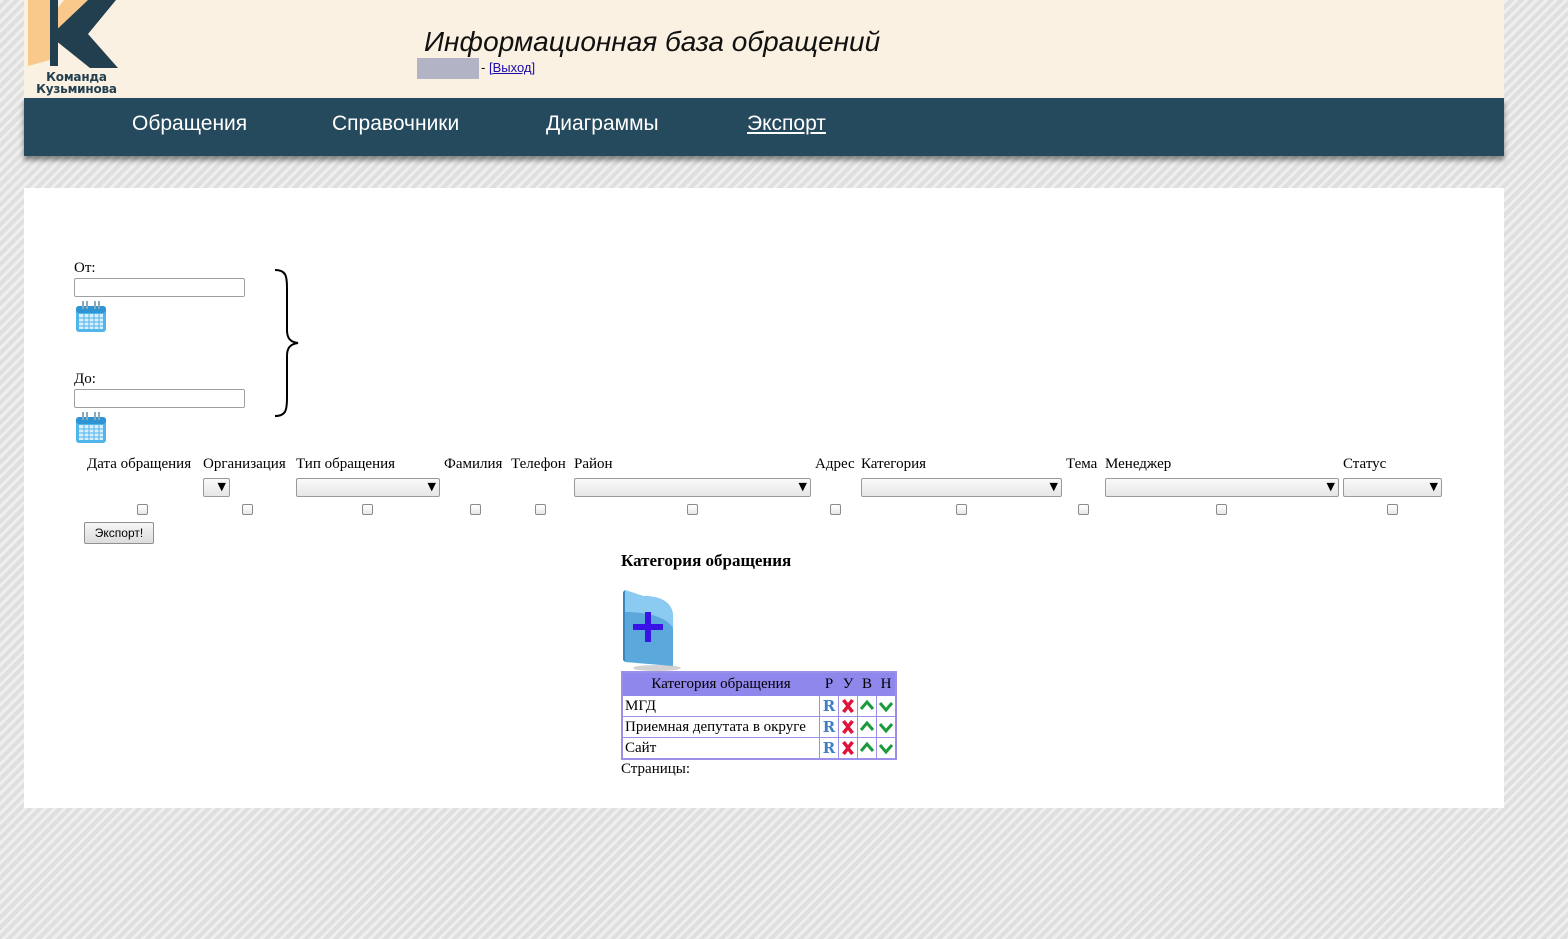 The image size is (1568, 939). I want to click on column-label-district: Район, so click(593, 464).